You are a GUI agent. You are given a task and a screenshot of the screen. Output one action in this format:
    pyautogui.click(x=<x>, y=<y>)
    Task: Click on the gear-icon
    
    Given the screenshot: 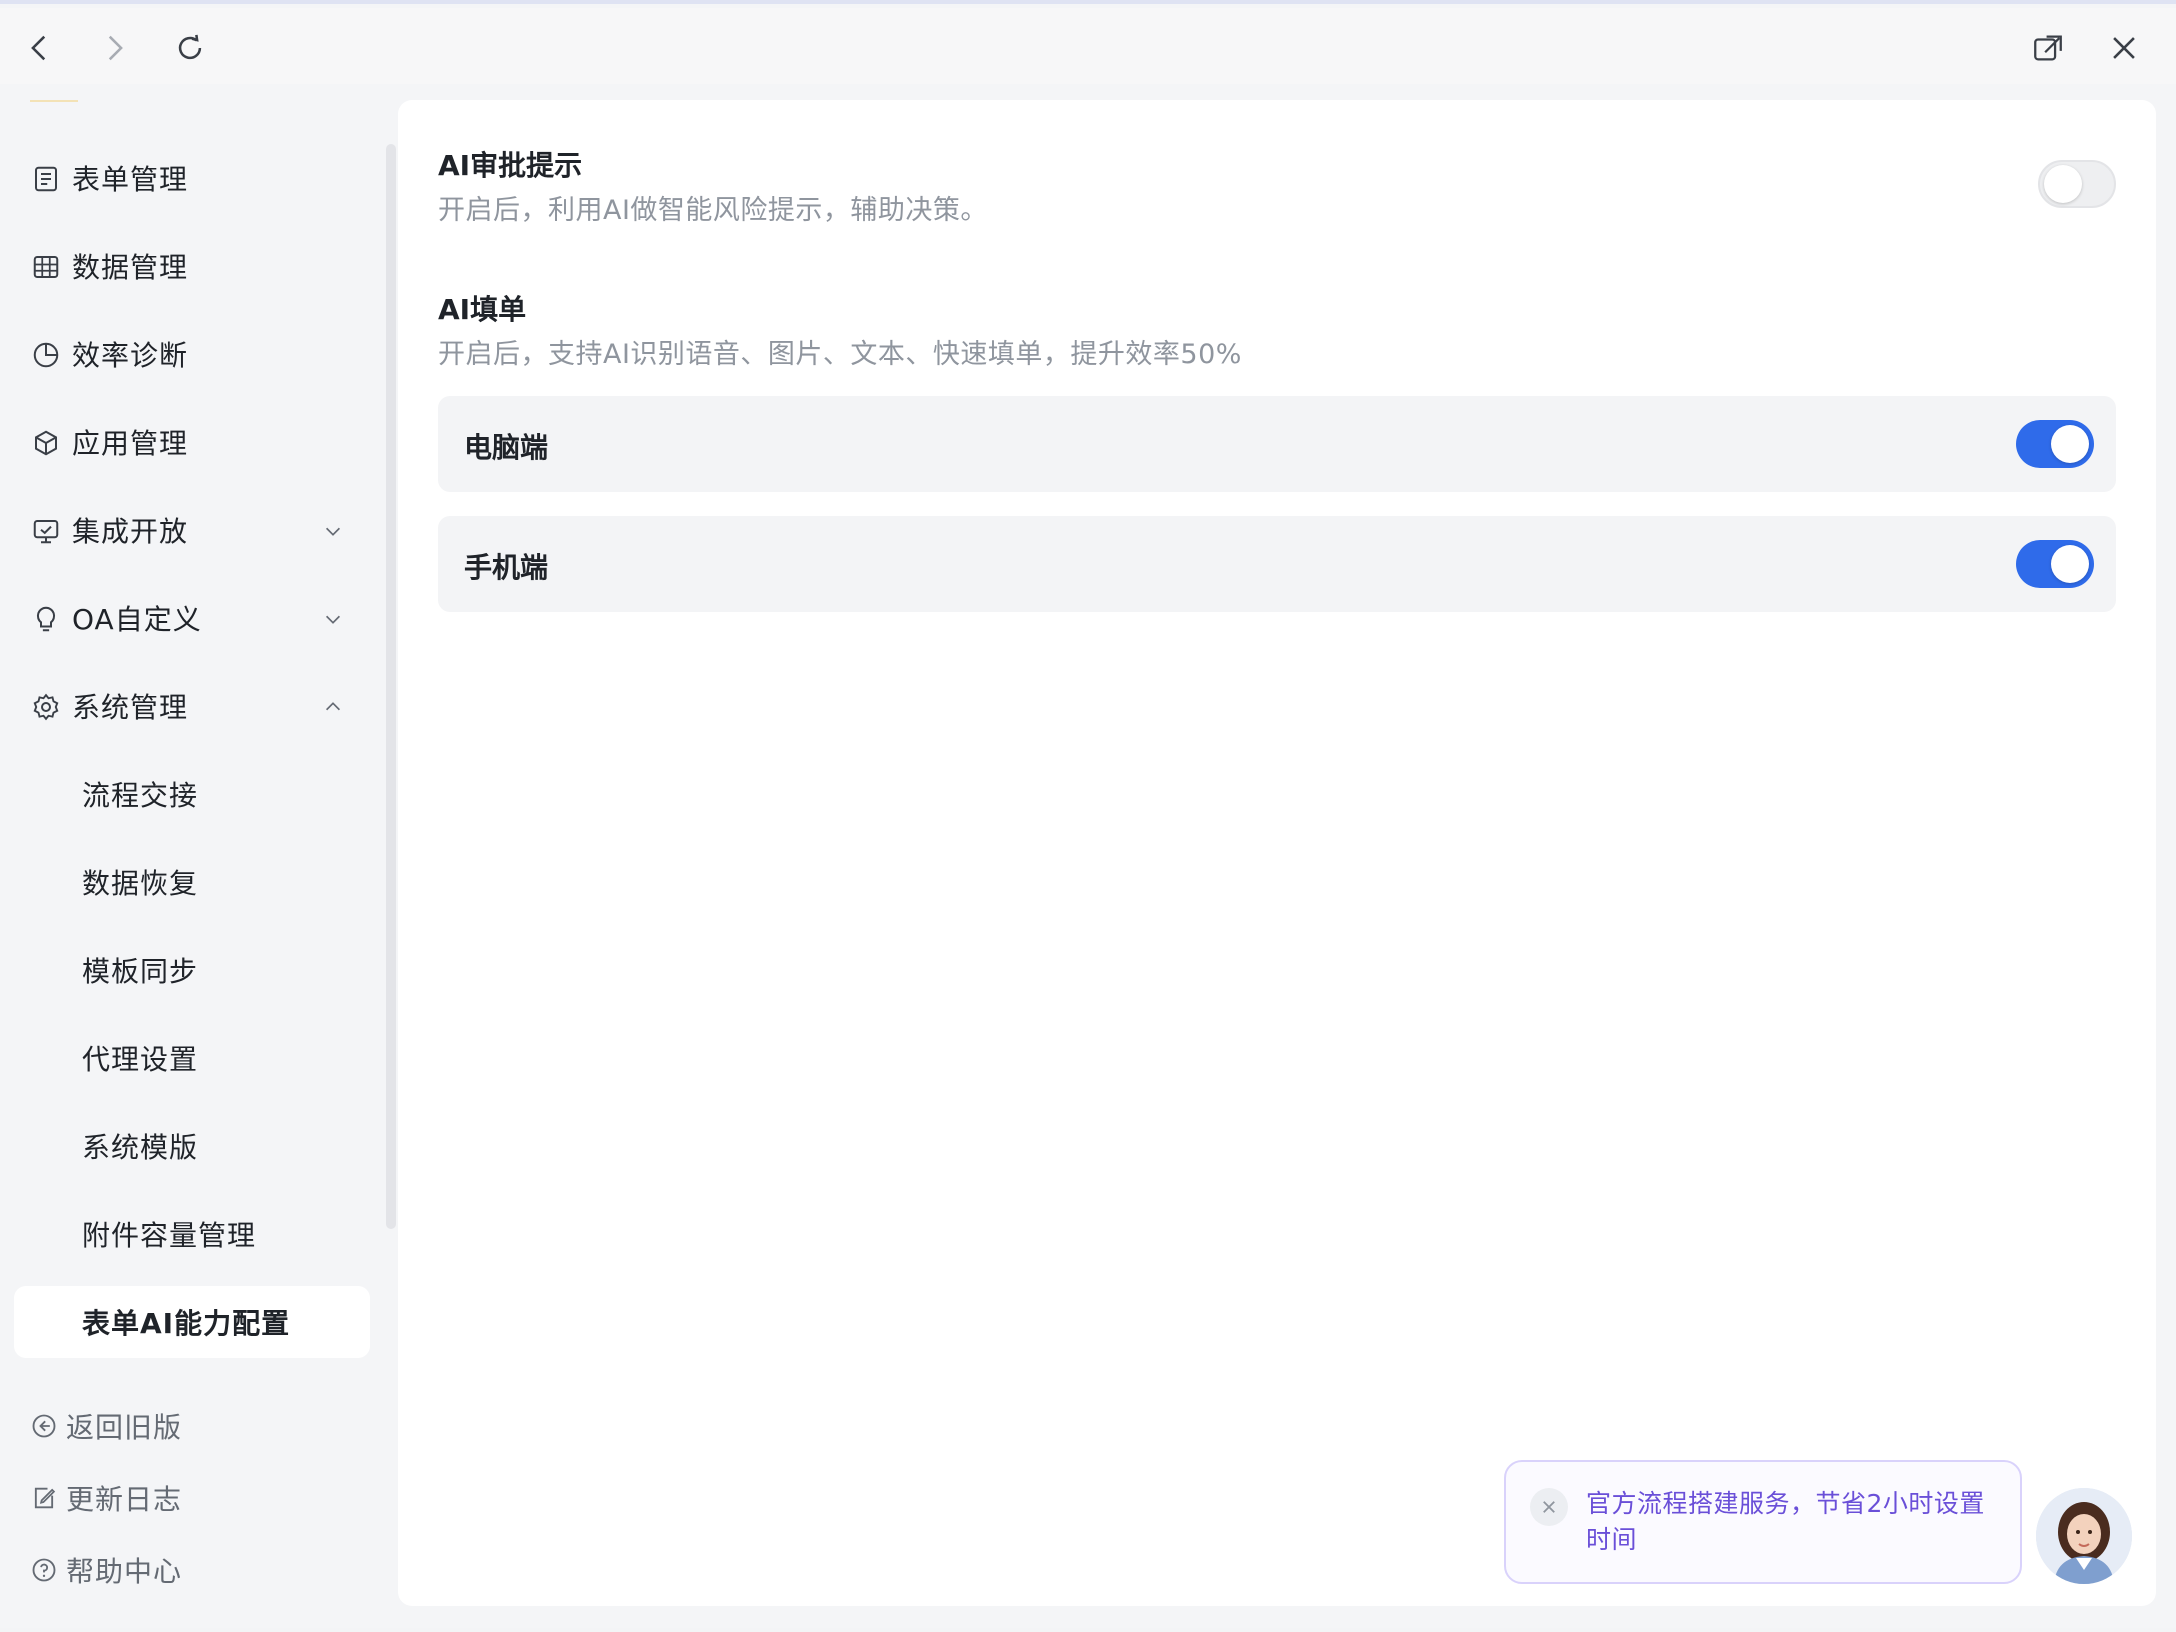 What is the action you would take?
    pyautogui.click(x=46, y=707)
    